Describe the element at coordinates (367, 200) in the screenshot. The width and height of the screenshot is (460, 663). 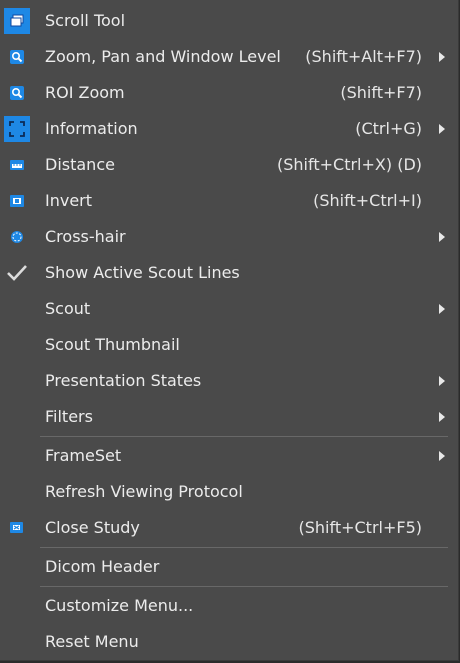
I see `menu-item-shortcut: (Shift+Ctrl+I)` at that location.